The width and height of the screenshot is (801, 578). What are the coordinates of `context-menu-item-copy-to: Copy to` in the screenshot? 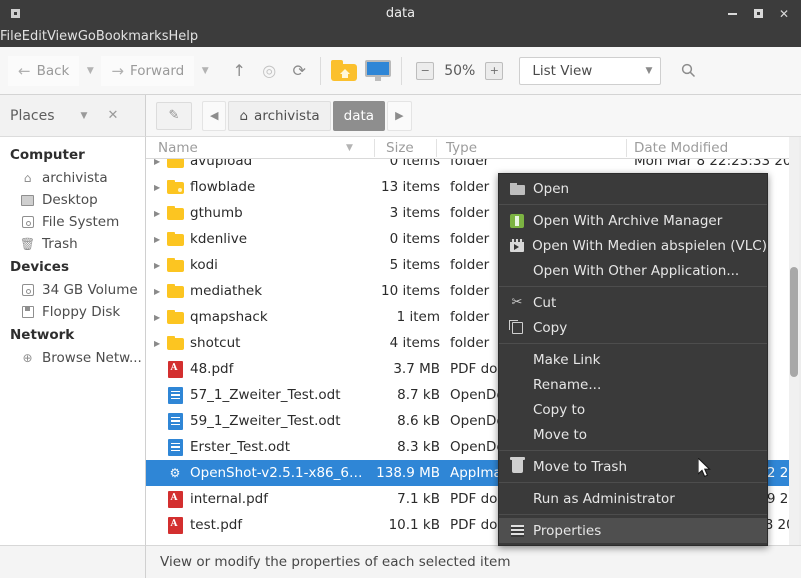 It's located at (633, 409).